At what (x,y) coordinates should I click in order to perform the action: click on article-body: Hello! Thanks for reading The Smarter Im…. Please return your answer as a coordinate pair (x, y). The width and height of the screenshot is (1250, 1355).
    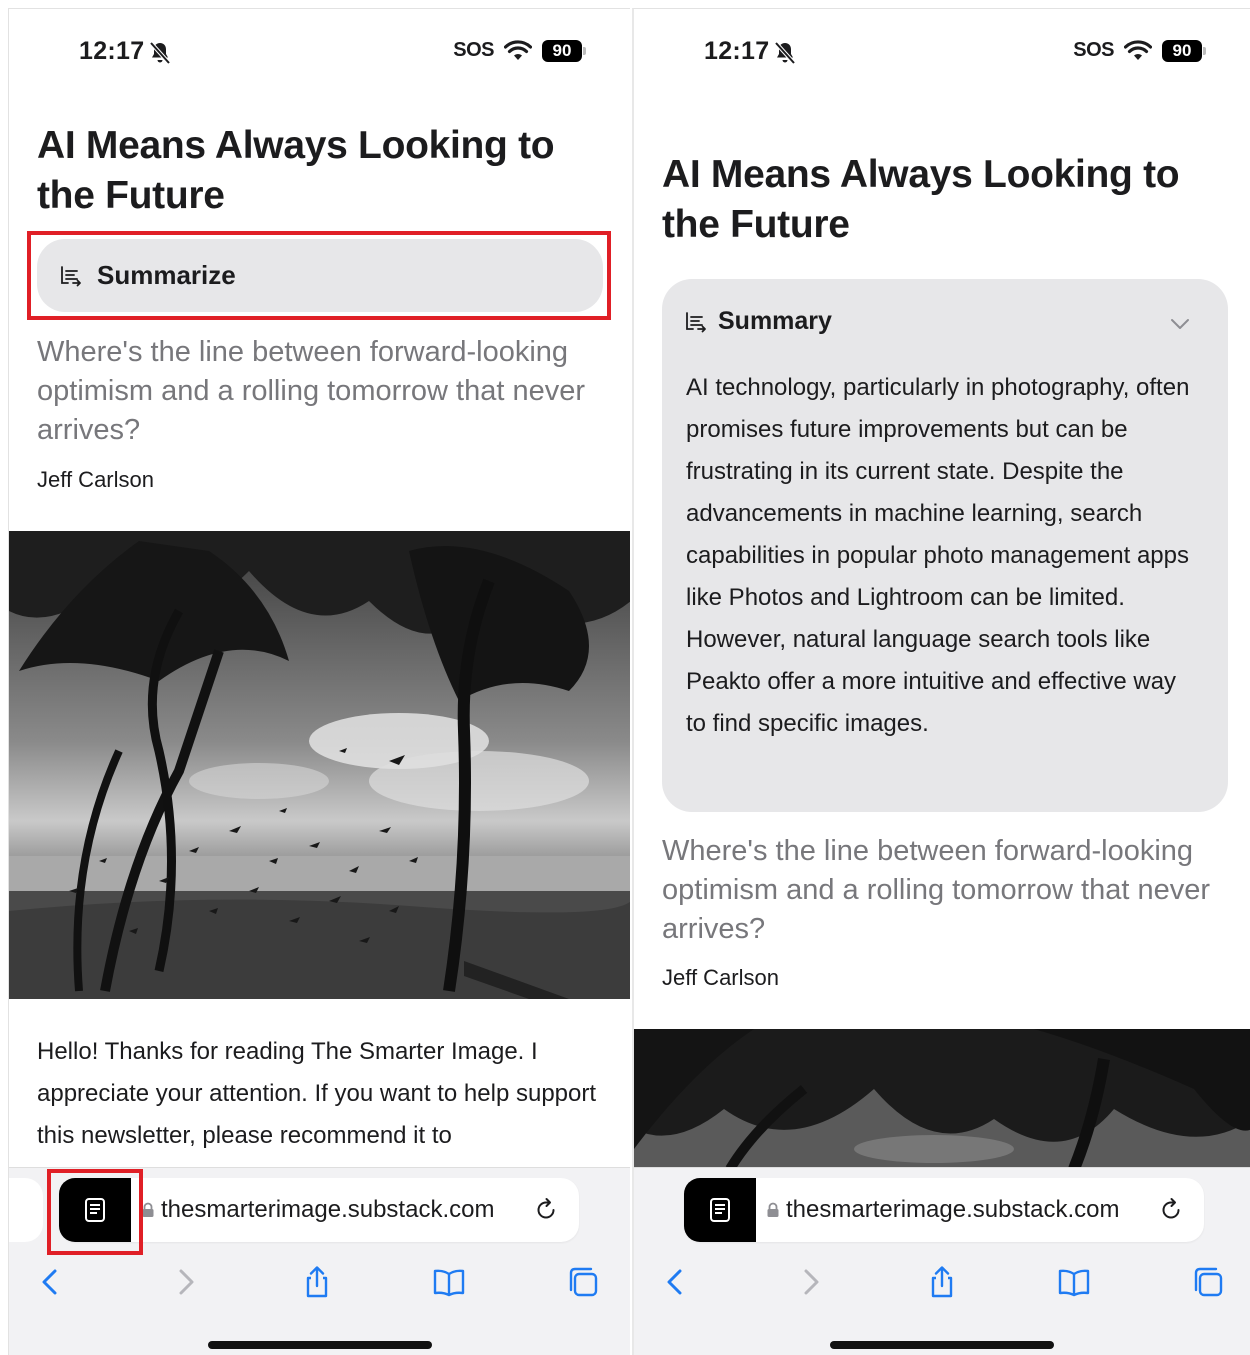
    Looking at the image, I should click on (317, 1093).